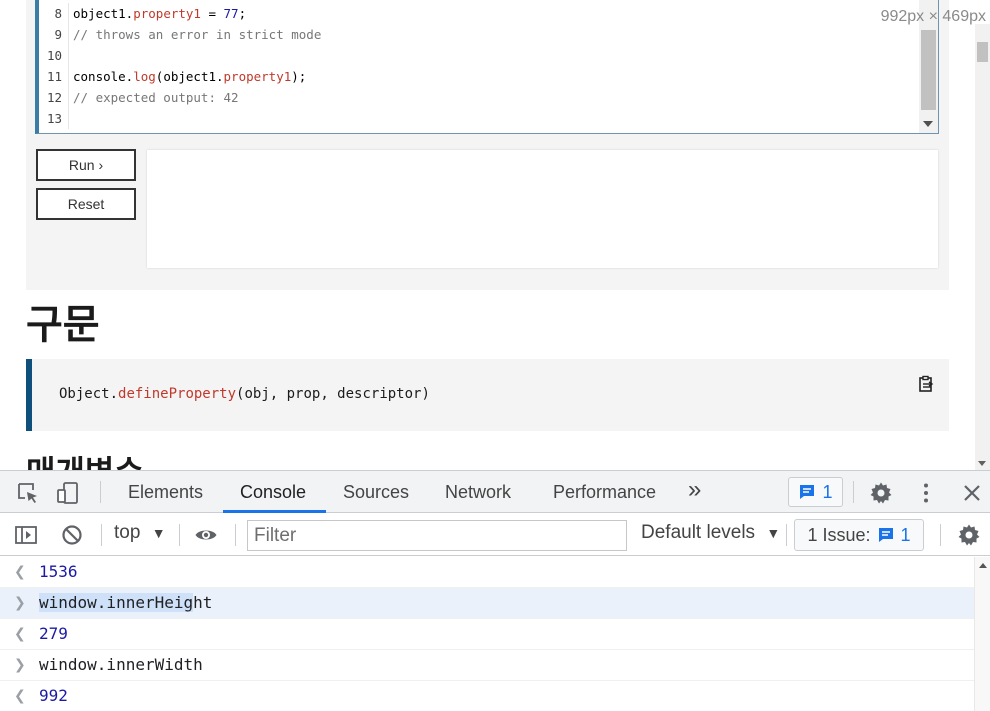  I want to click on code-line: 9 // throws an error in strict mode, so click(479, 34).